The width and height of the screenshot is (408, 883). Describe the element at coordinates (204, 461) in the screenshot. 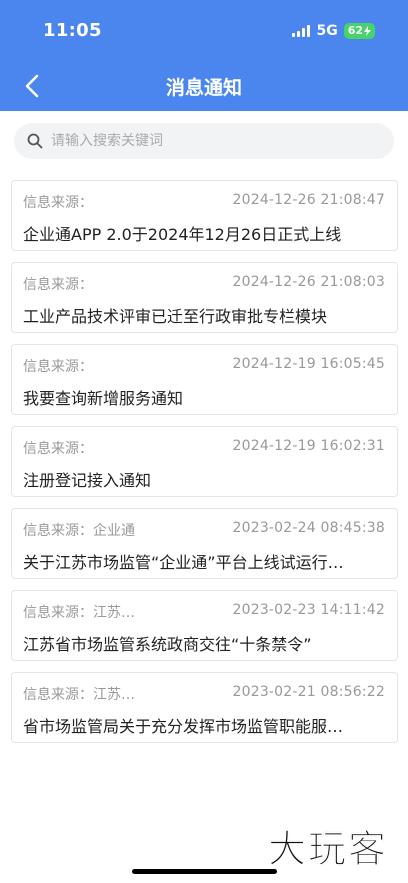

I see `notification-card: 信息来源： 2024-12-19 16:02:31 注册登记接入通知` at that location.